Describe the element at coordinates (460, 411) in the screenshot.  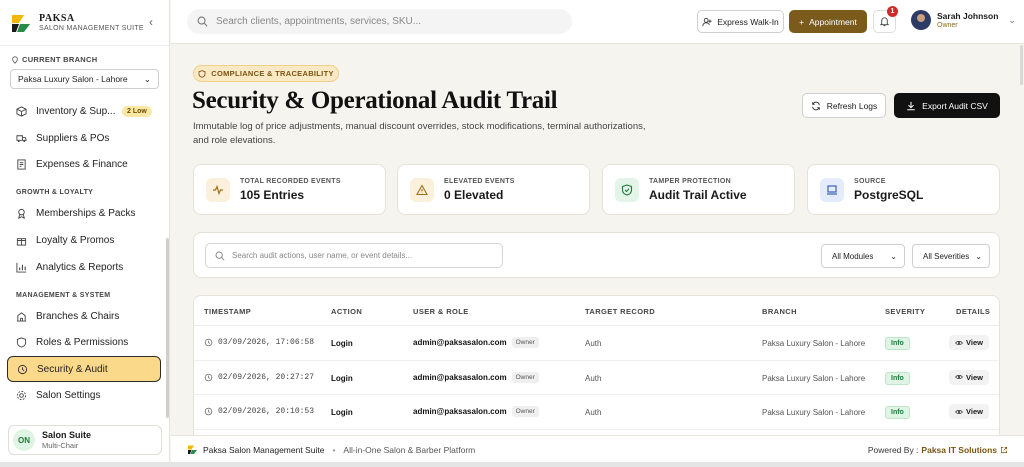
I see `user-email: admin@paksasalon.com` at that location.